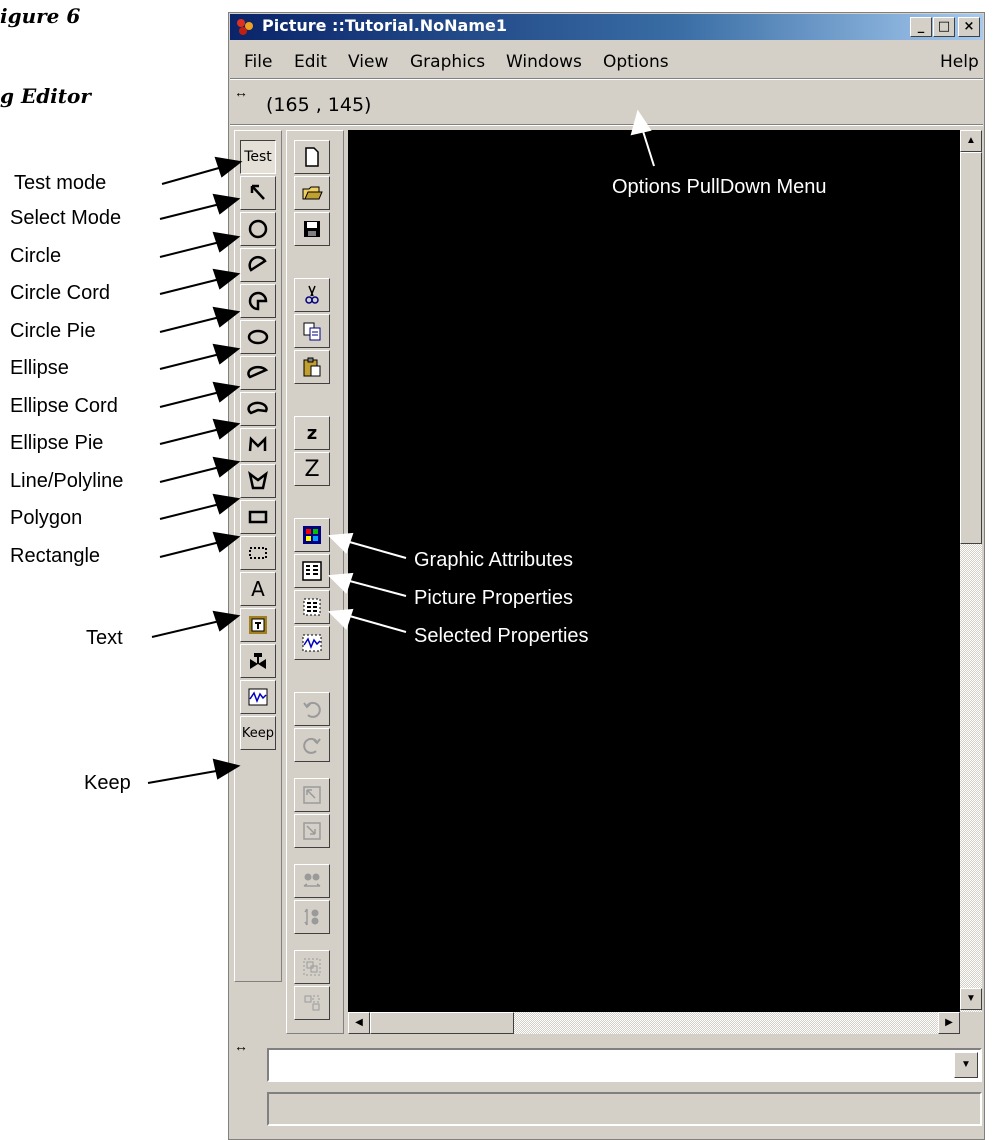 The height and width of the screenshot is (1140, 993). I want to click on valve-icon, so click(258, 661).